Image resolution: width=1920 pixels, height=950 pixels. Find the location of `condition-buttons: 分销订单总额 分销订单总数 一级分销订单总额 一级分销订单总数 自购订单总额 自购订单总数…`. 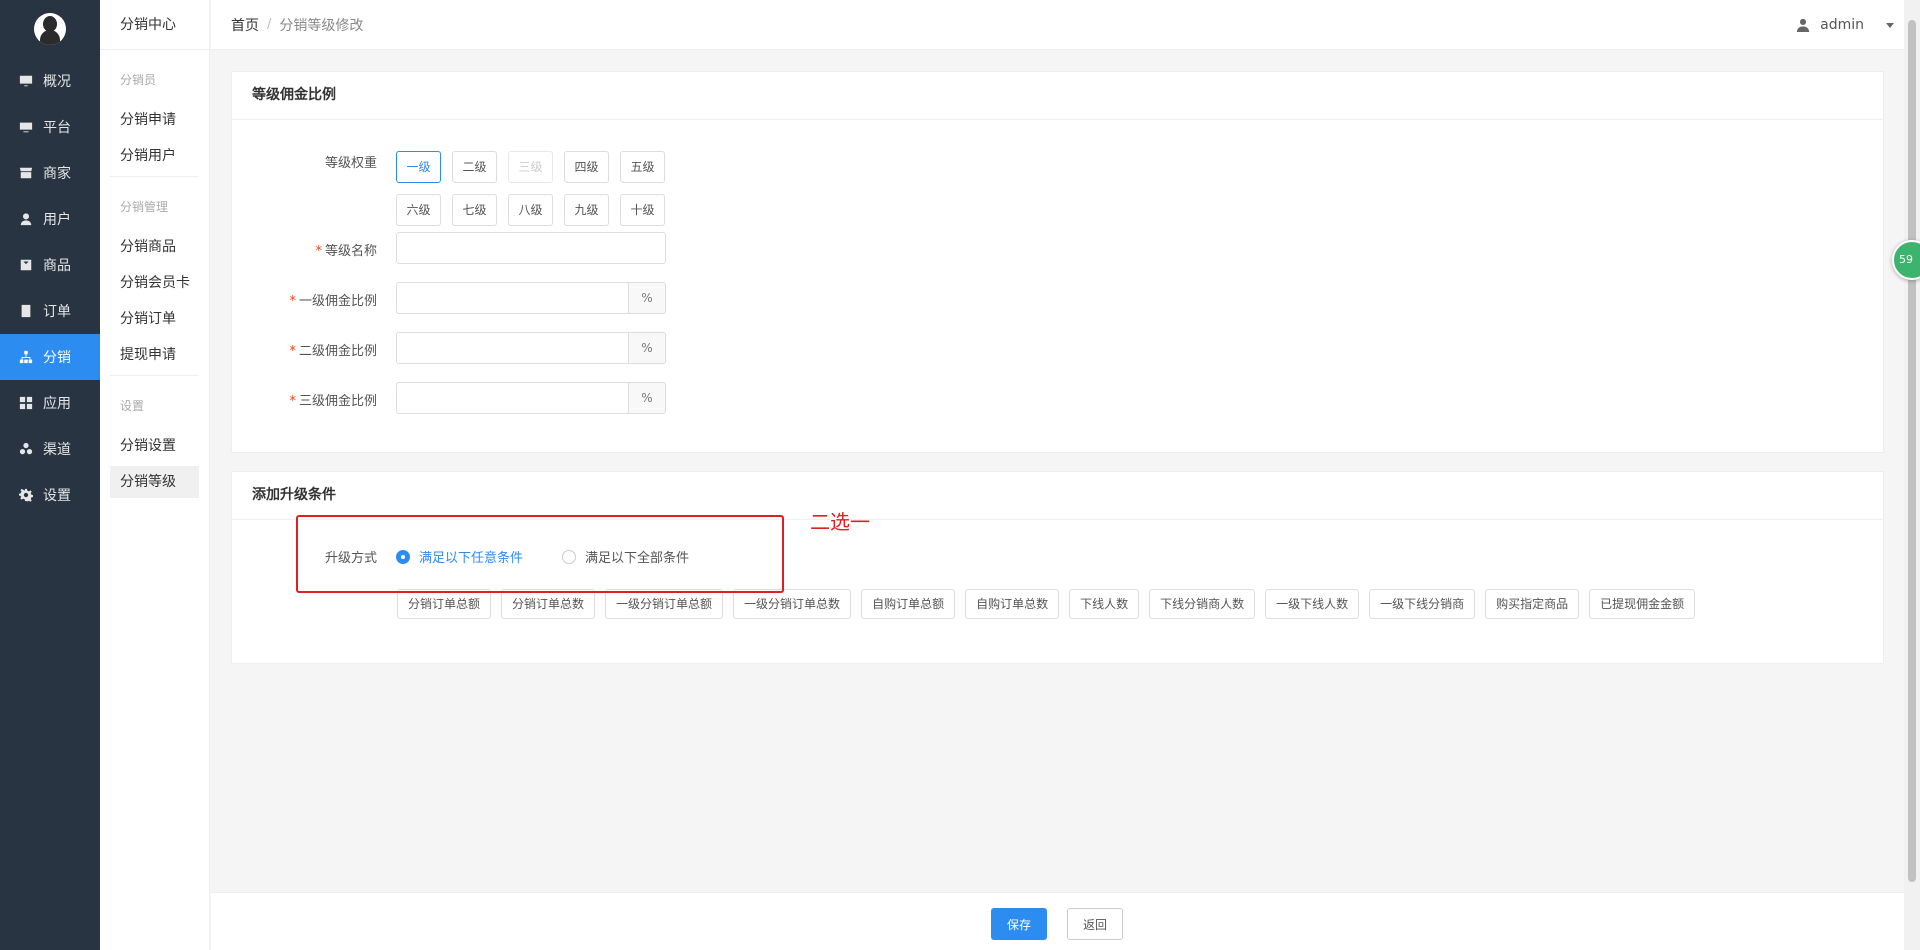

condition-buttons: 分销订单总额 分销订单总数 一级分销订单总额 一级分销订单总数 自购订单总额 自购订单总数… is located at coordinates (1051, 604).